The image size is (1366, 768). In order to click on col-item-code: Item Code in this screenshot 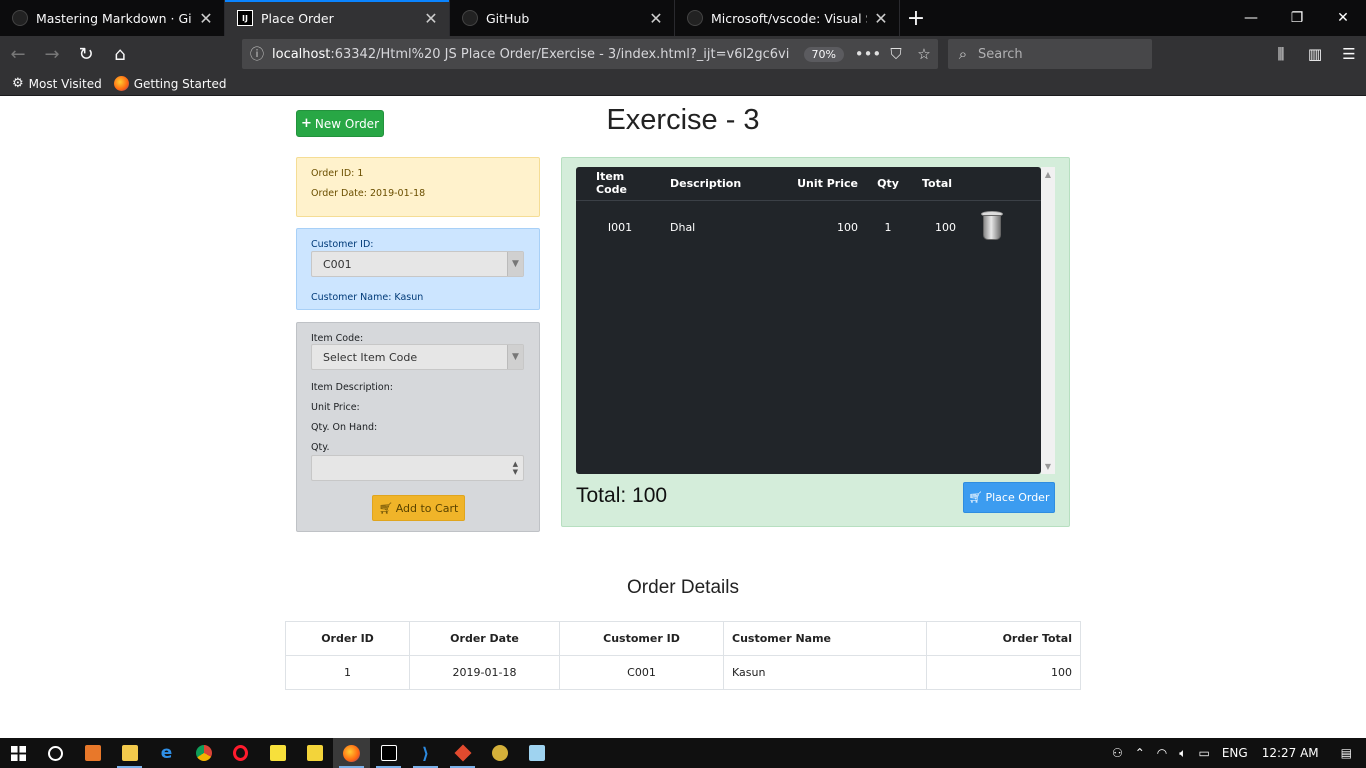, I will do `click(620, 184)`.